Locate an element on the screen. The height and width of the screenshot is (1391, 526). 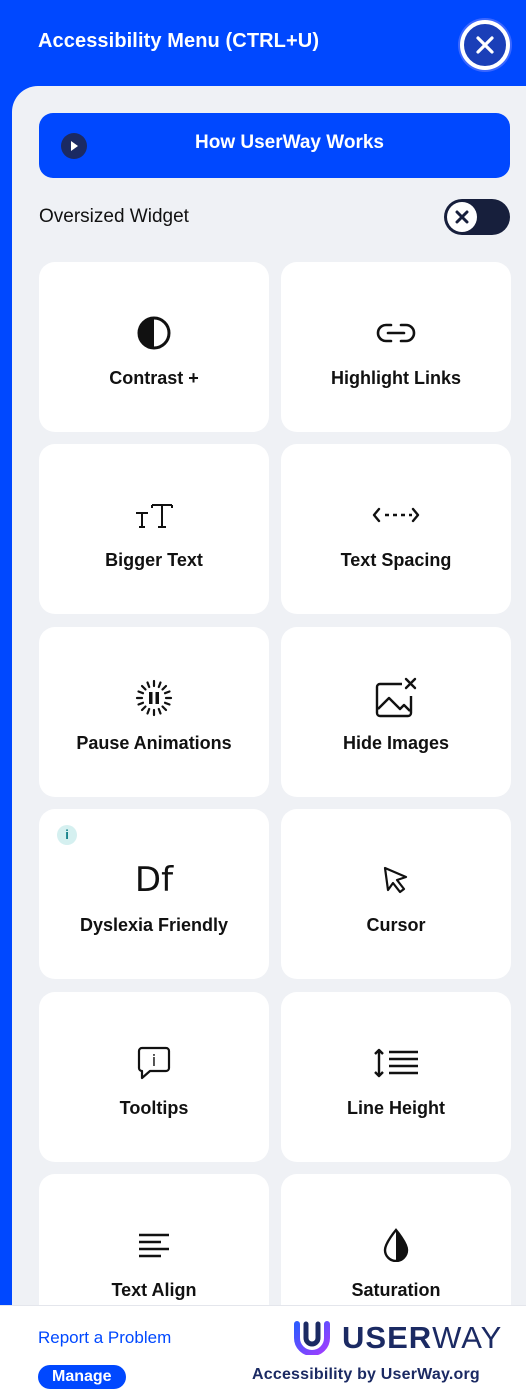
text-size-icon is located at coordinates (154, 515).